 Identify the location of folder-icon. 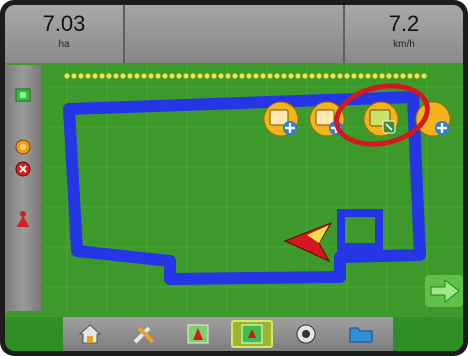
(361, 335).